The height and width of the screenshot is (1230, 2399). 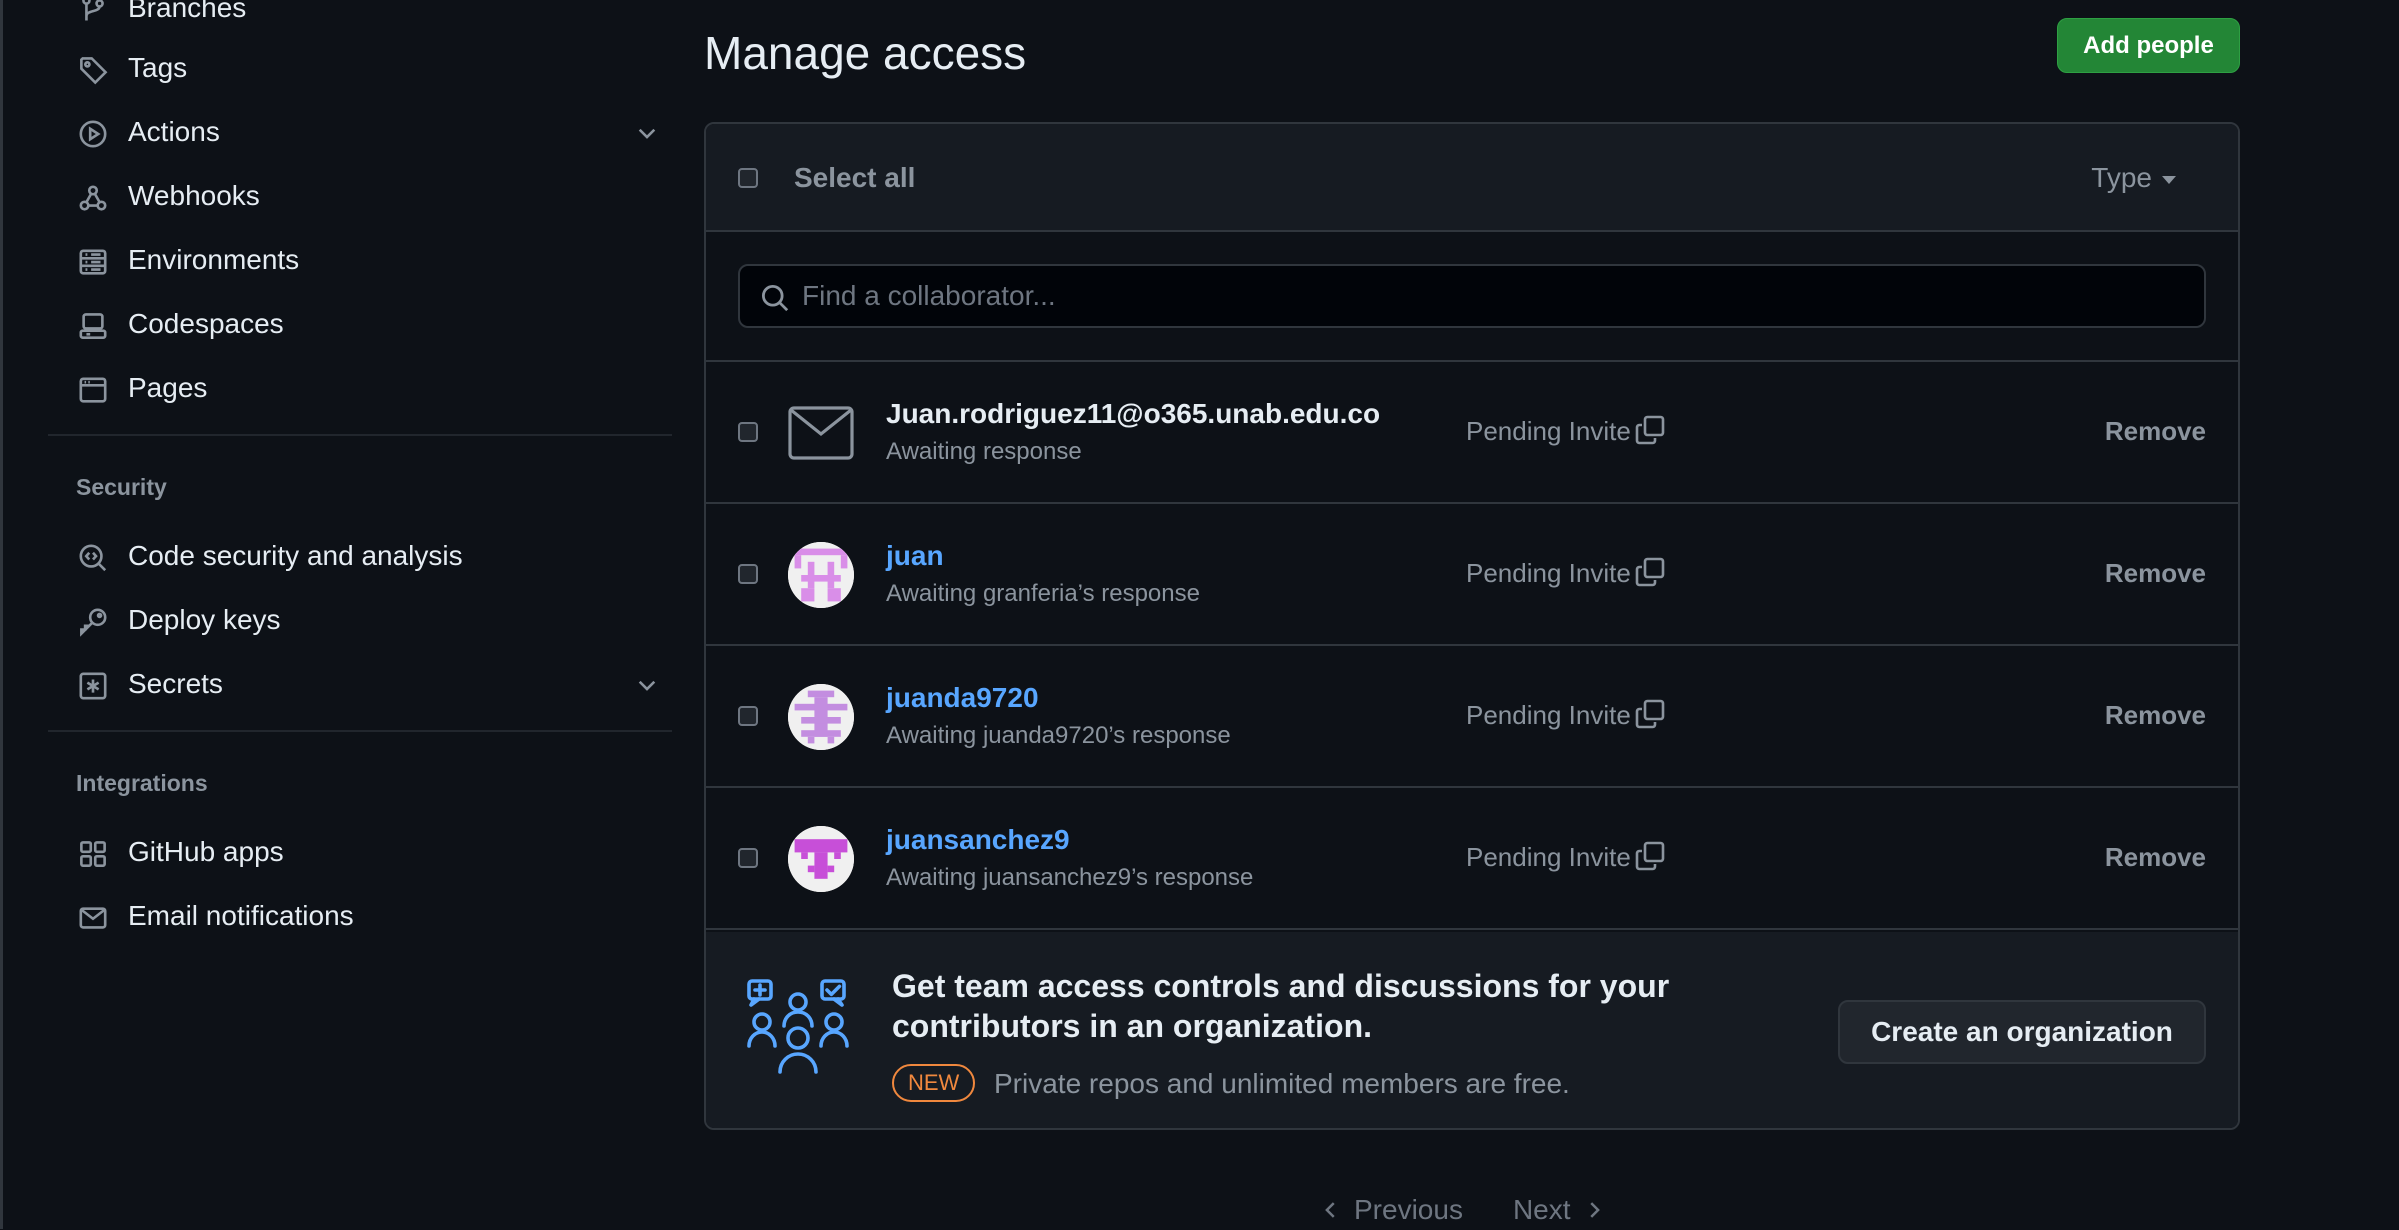 I want to click on create-organization-button: Create an organization, so click(x=2022, y=1032).